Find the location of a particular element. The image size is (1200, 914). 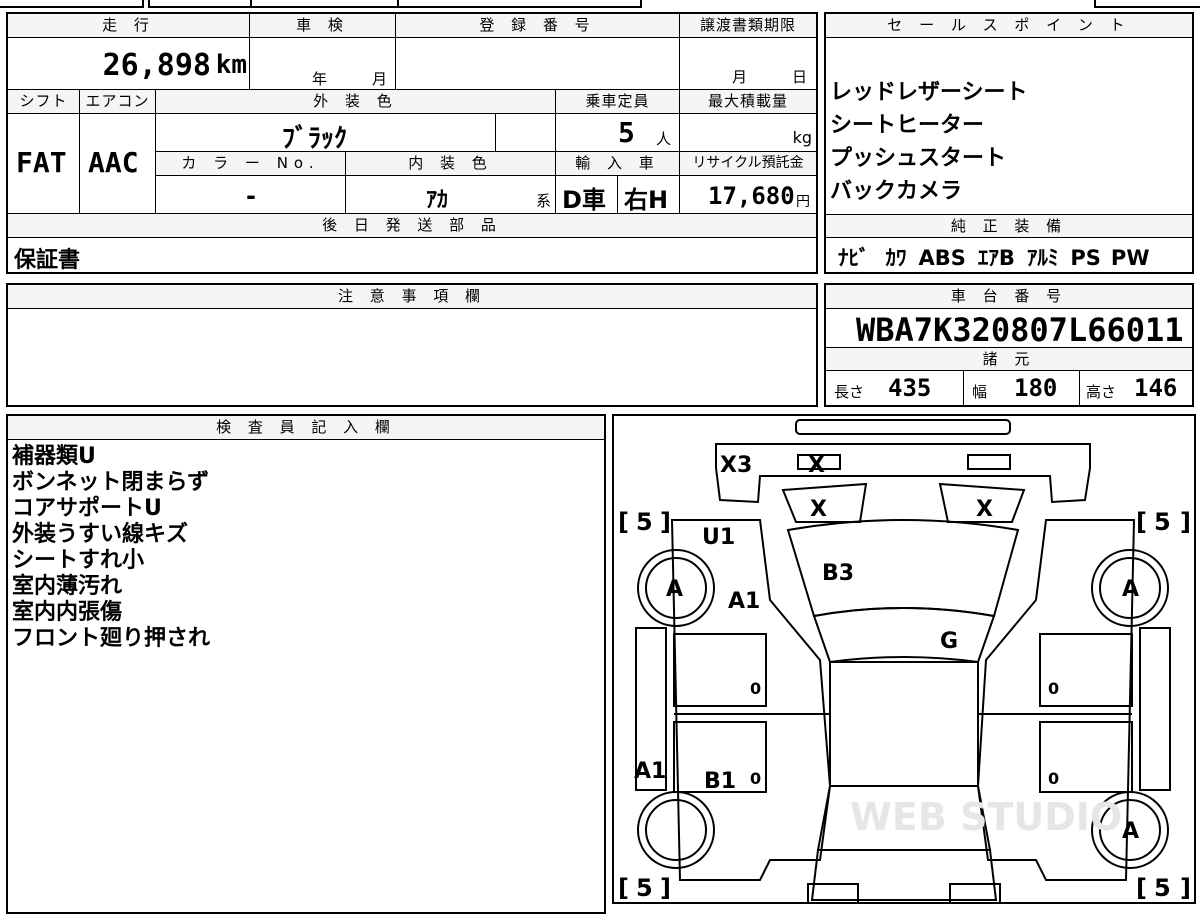

exterior-color-value: ﾌﾞﾗｯｸ is located at coordinates (315, 139).